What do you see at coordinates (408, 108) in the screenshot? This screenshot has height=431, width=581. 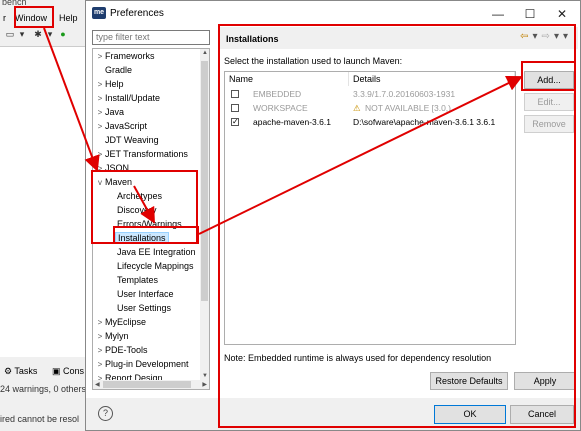 I see `installation-details: NOT AVAILABLE [3.0,)` at bounding box center [408, 108].